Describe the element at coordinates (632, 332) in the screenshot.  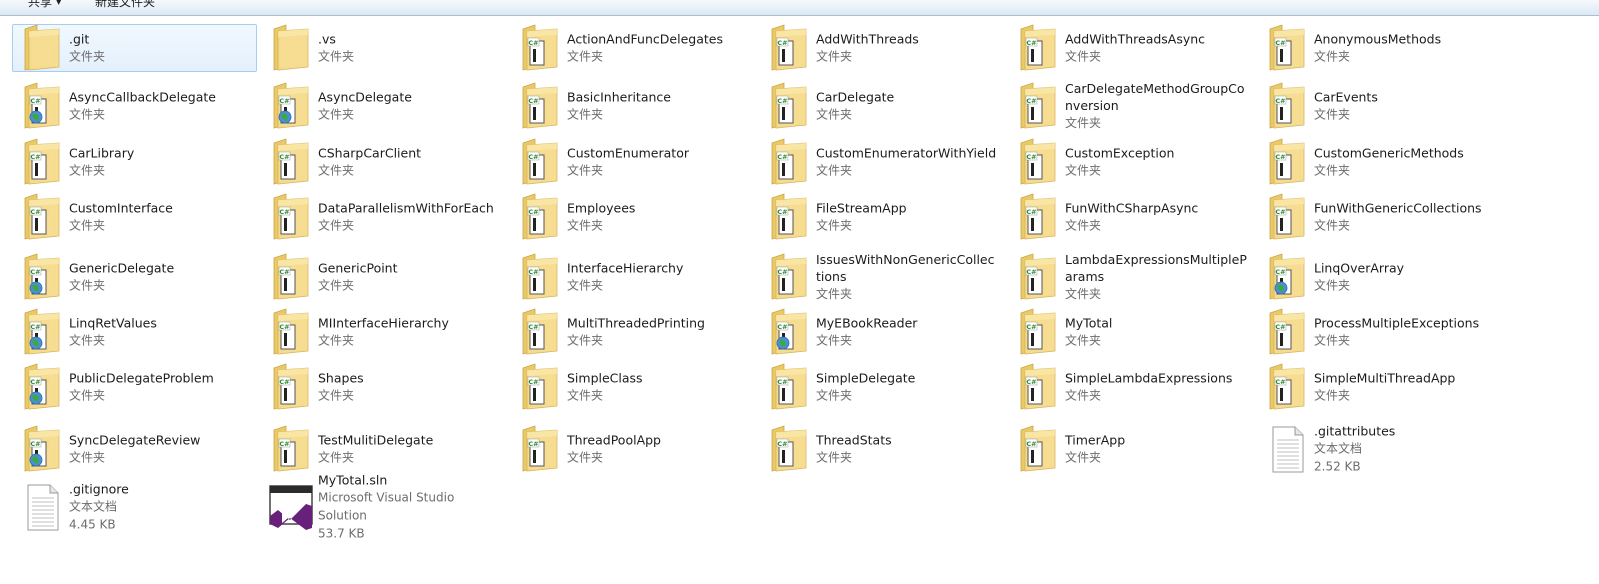
I see `file-item: C# MultiThreadedPrinting 文件夹` at that location.